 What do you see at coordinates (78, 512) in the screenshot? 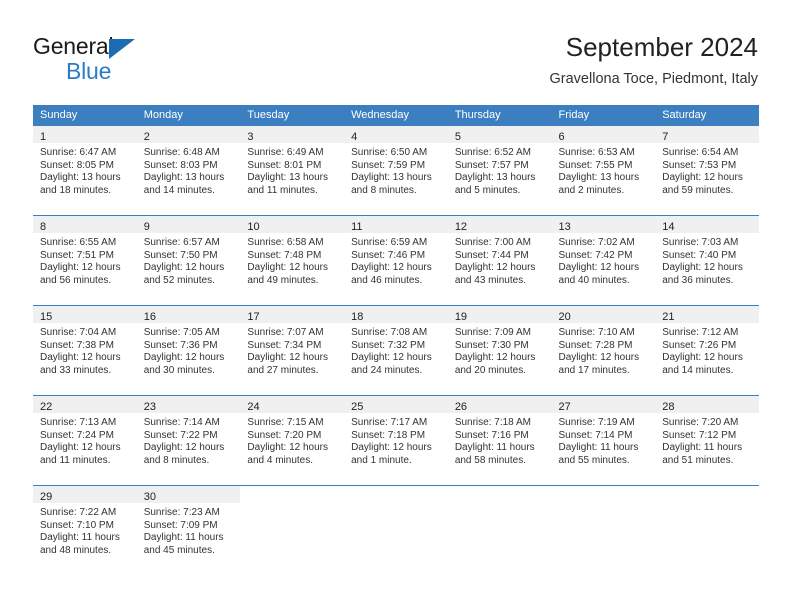
I see `sunrise-text: Sunrise: 7:22 AM` at bounding box center [78, 512].